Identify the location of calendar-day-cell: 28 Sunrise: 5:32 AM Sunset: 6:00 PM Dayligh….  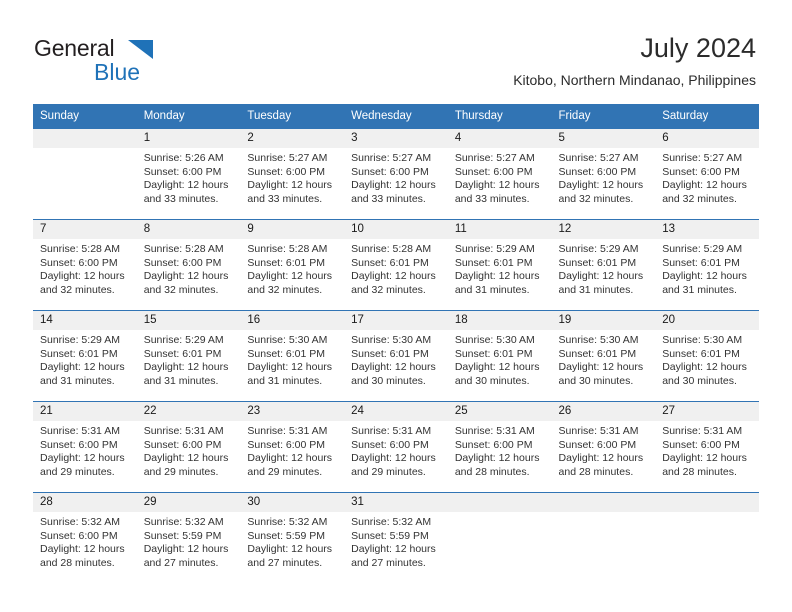
(85, 537).